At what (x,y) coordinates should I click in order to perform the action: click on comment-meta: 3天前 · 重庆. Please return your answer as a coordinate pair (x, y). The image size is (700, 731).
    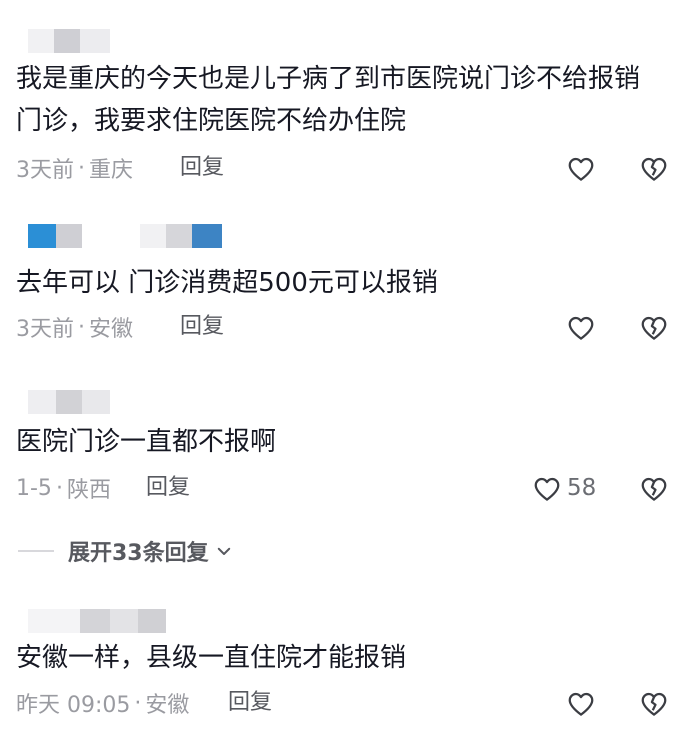
    Looking at the image, I should click on (74, 168).